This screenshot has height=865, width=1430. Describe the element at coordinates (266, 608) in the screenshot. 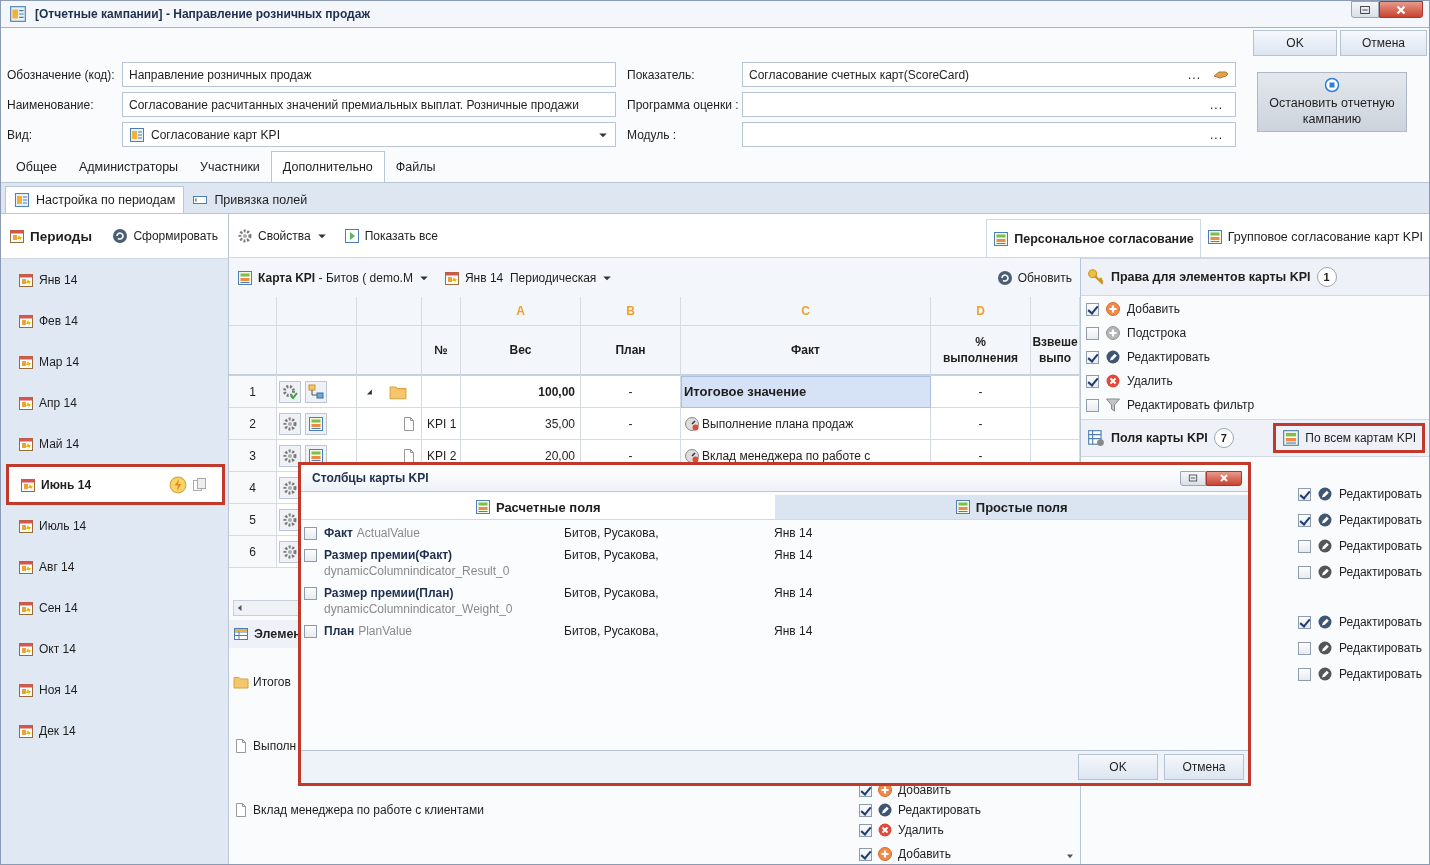

I see `scrollbar` at that location.